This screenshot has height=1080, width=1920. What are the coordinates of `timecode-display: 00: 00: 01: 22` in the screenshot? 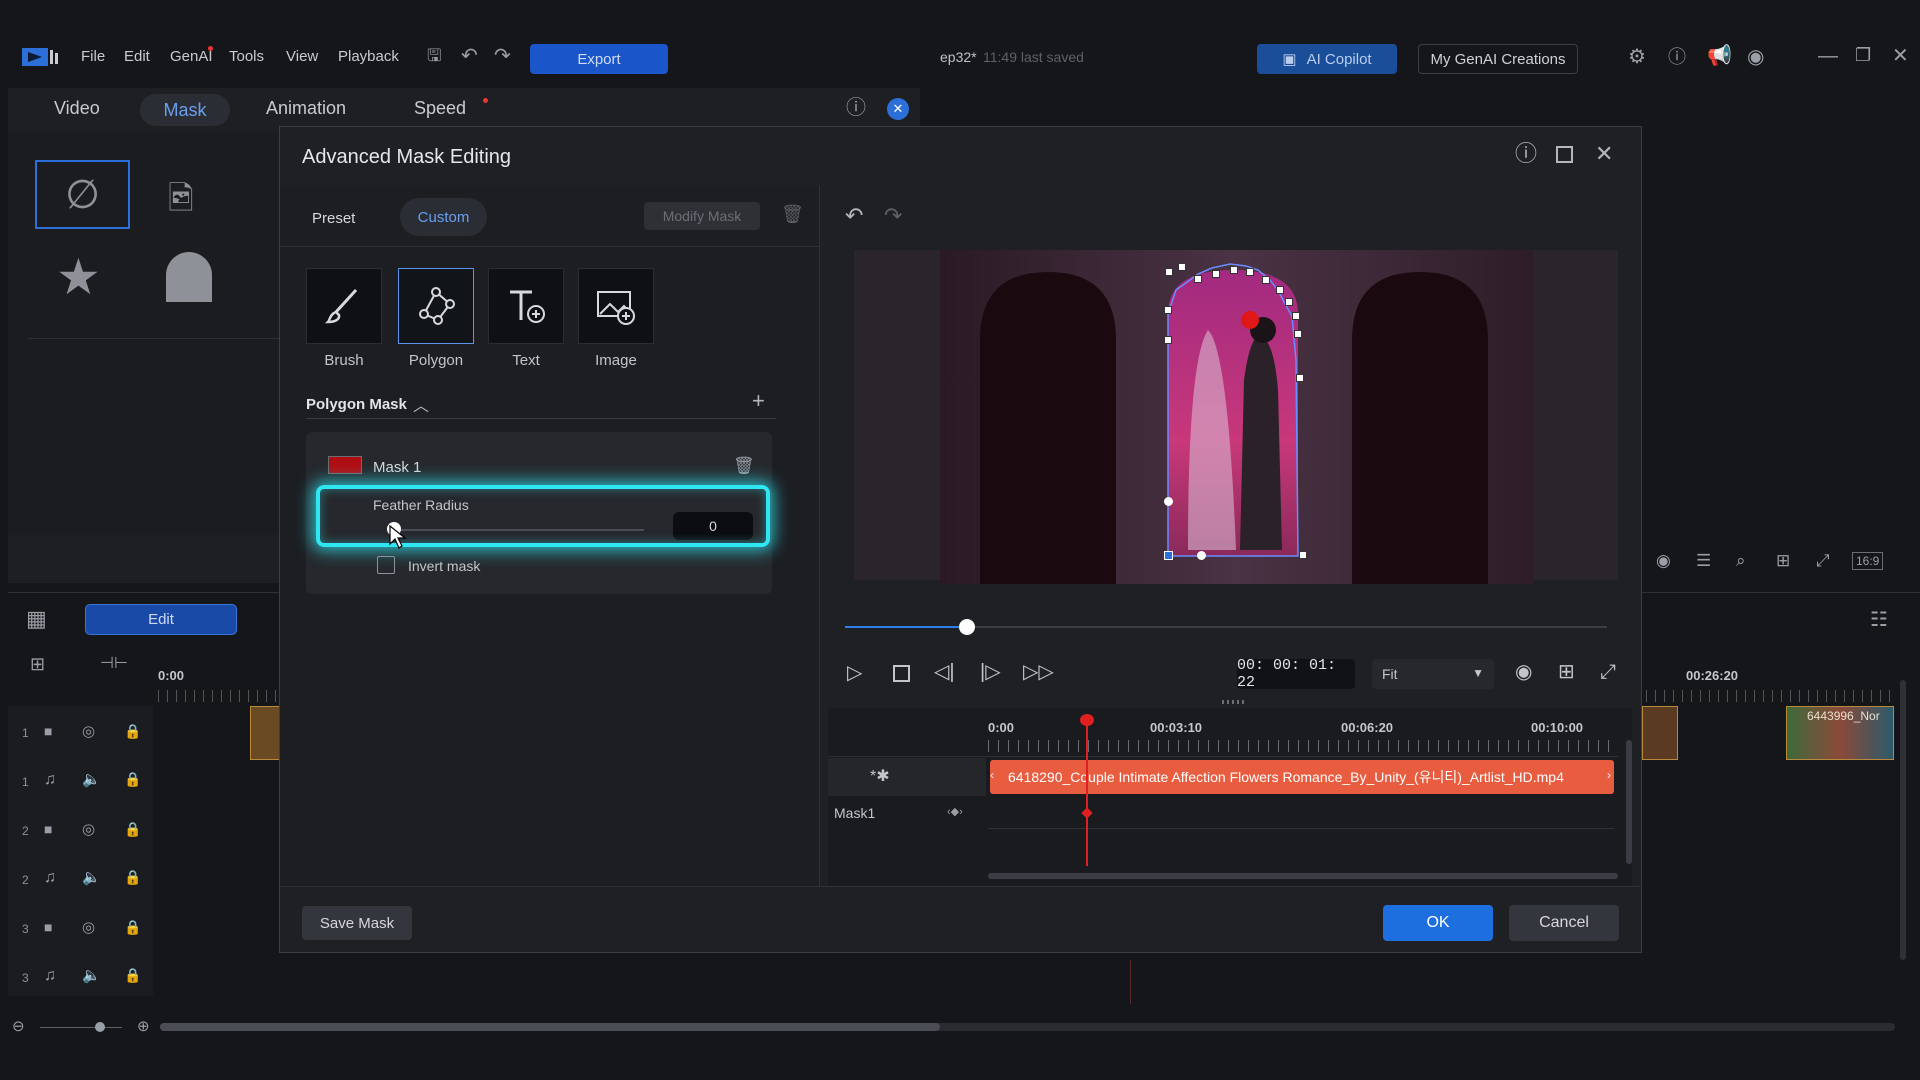 It's located at (1296, 674).